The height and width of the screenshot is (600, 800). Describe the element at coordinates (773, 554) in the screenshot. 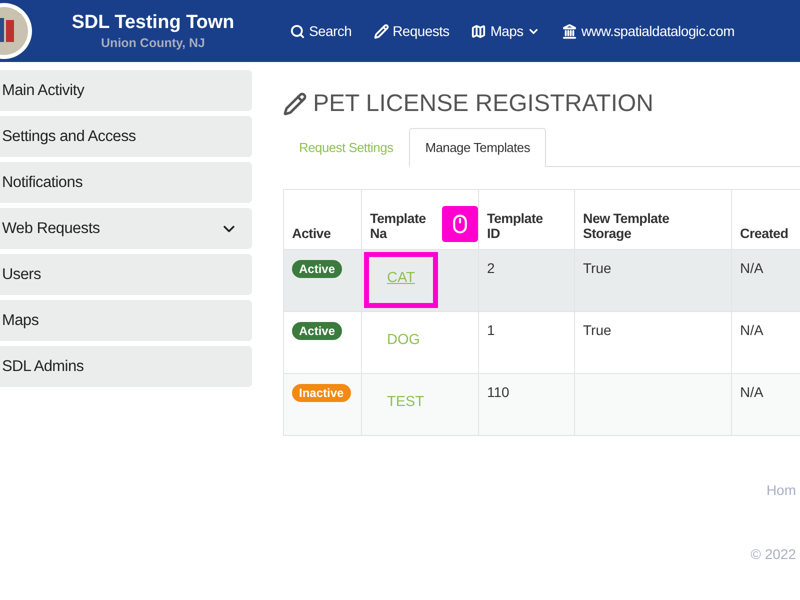

I see `copyright-text: © 2022` at that location.